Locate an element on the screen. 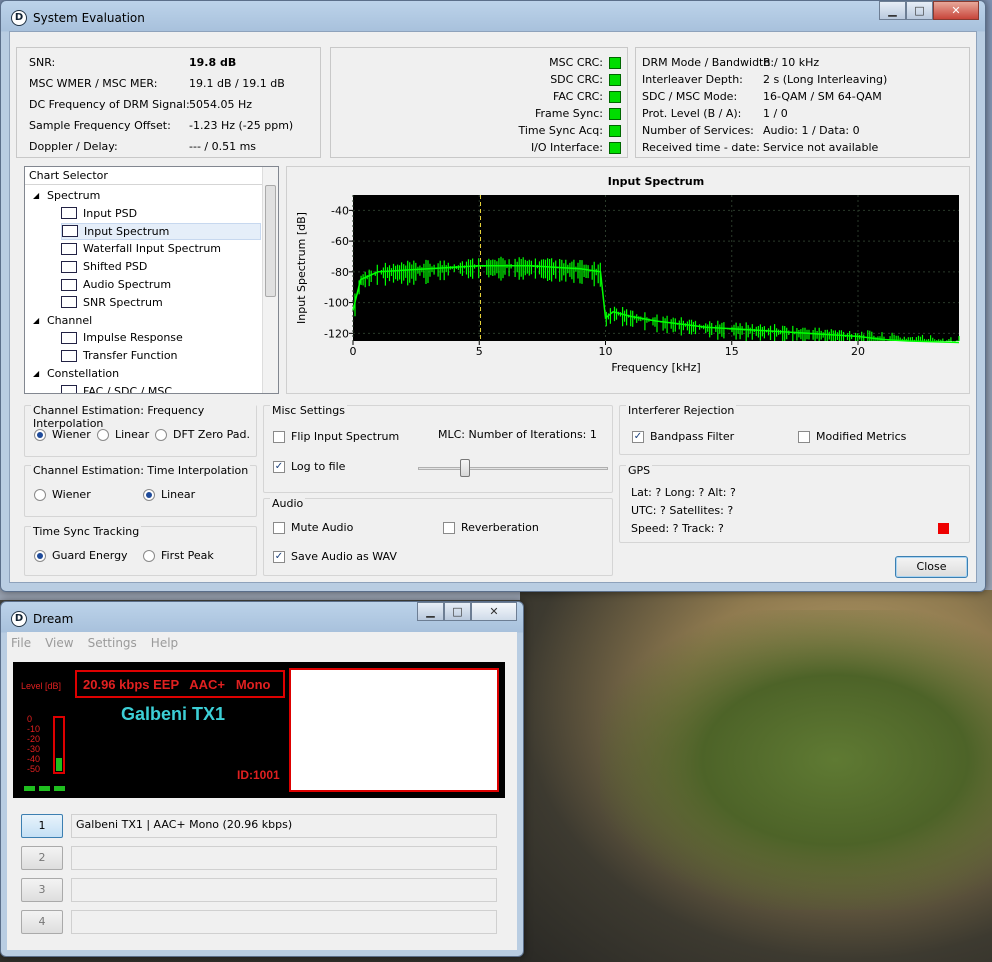  time-interp-label: Channel Estimation: Time Interpolation is located at coordinates (141, 470).